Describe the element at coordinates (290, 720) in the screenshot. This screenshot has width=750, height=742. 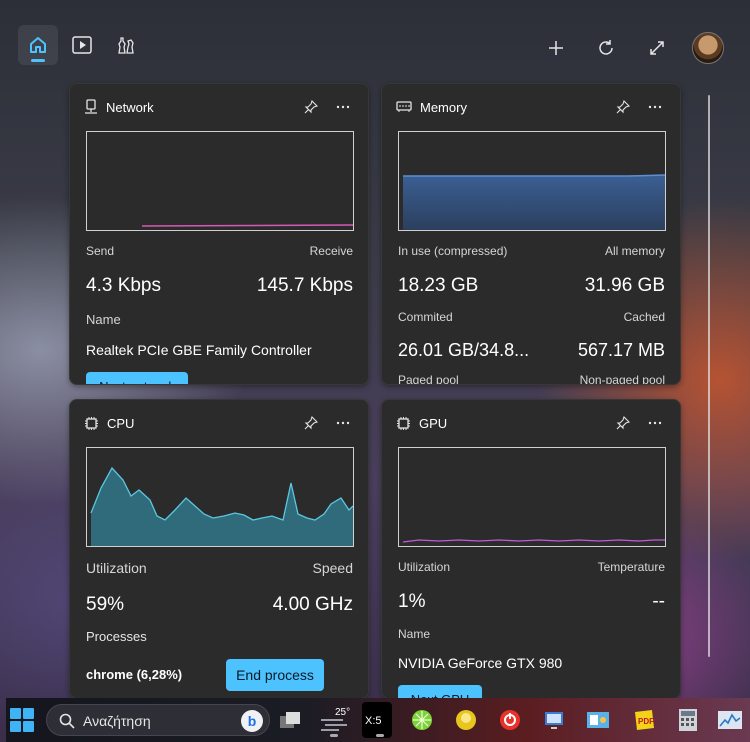
I see `task-view-icon` at that location.